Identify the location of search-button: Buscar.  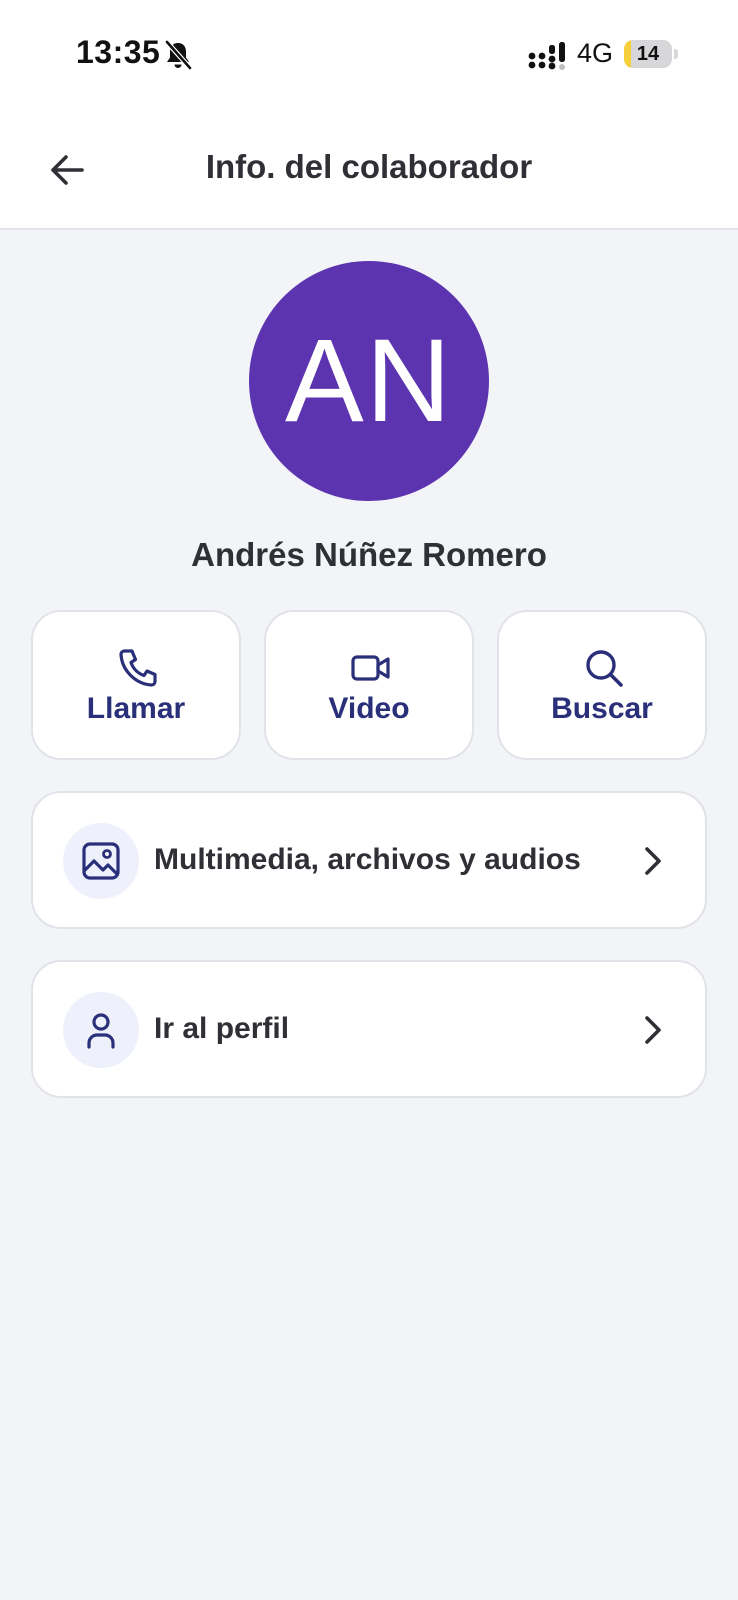
(602, 685).